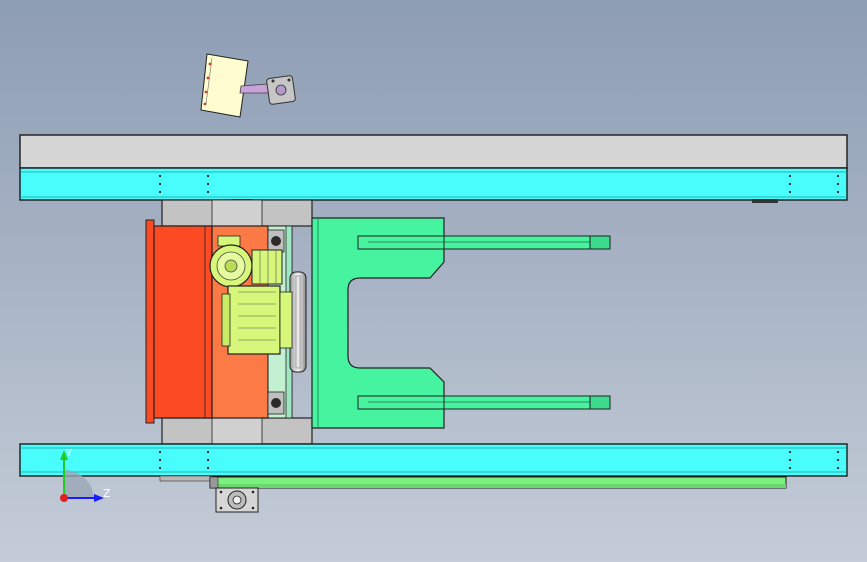 The height and width of the screenshot is (562, 867). I want to click on z-axis-label: Z, so click(107, 493).